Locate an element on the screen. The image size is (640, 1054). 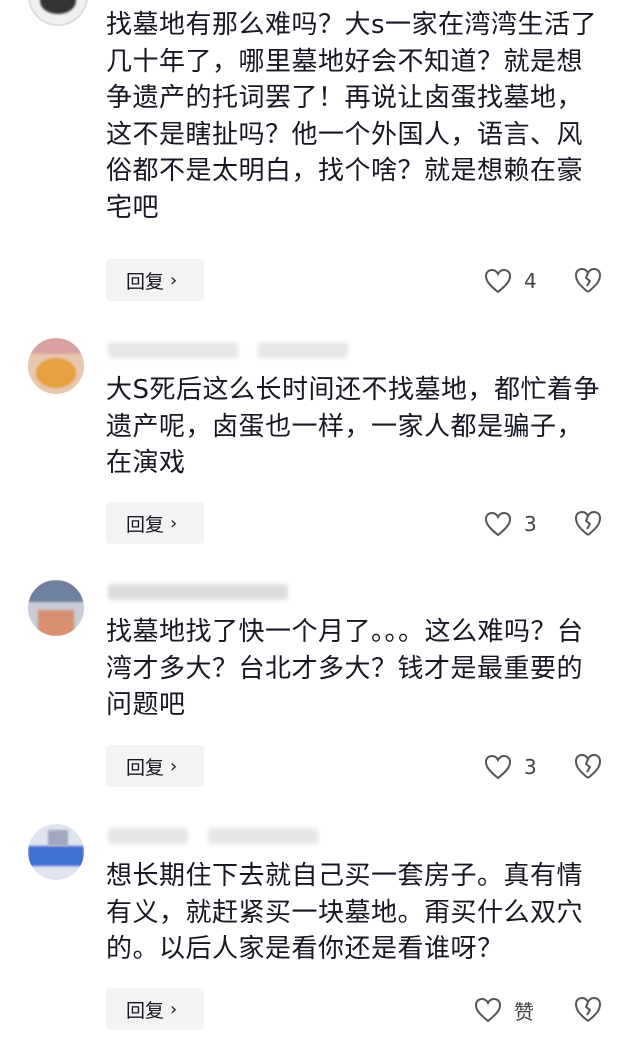
like-button: 4 is located at coordinates (510, 281).